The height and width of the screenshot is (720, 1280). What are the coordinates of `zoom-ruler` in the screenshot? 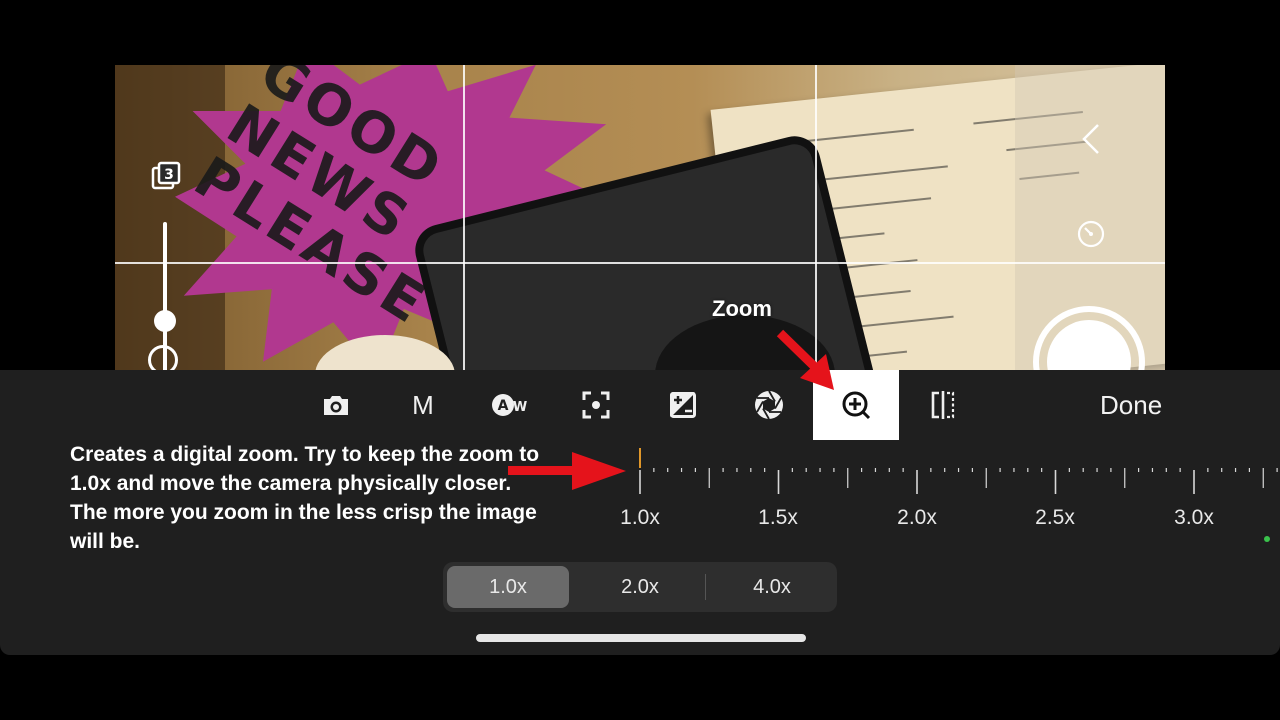 It's located at (955, 473).